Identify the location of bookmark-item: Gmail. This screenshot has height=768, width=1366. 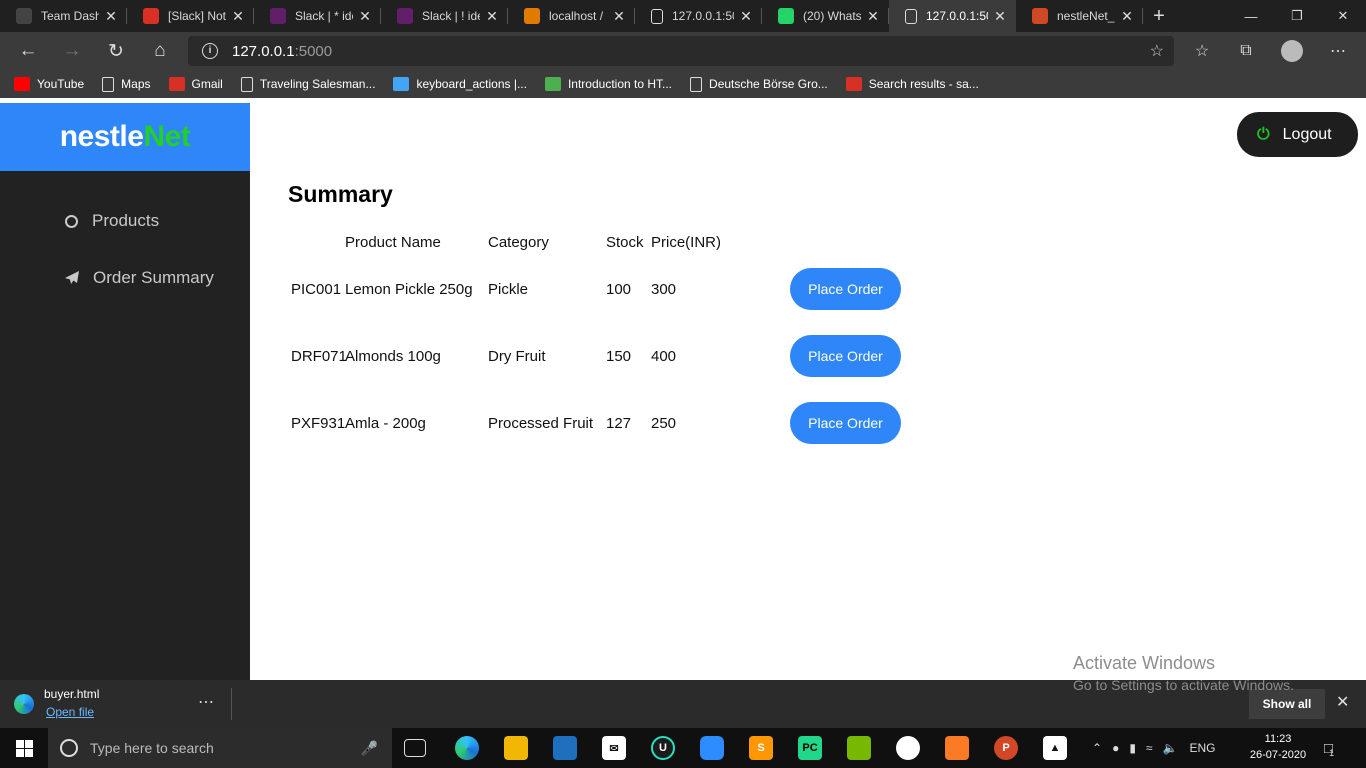
(195, 84).